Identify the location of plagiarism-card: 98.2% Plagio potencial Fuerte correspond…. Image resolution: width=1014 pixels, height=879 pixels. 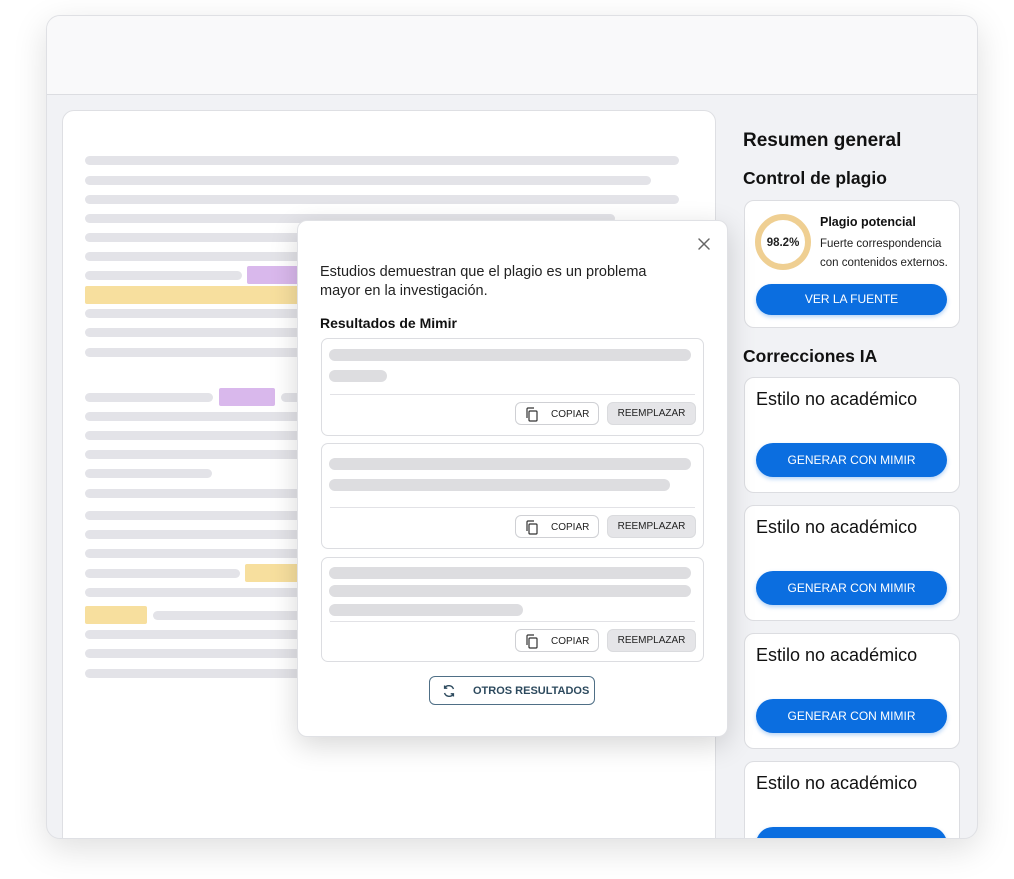
(852, 264).